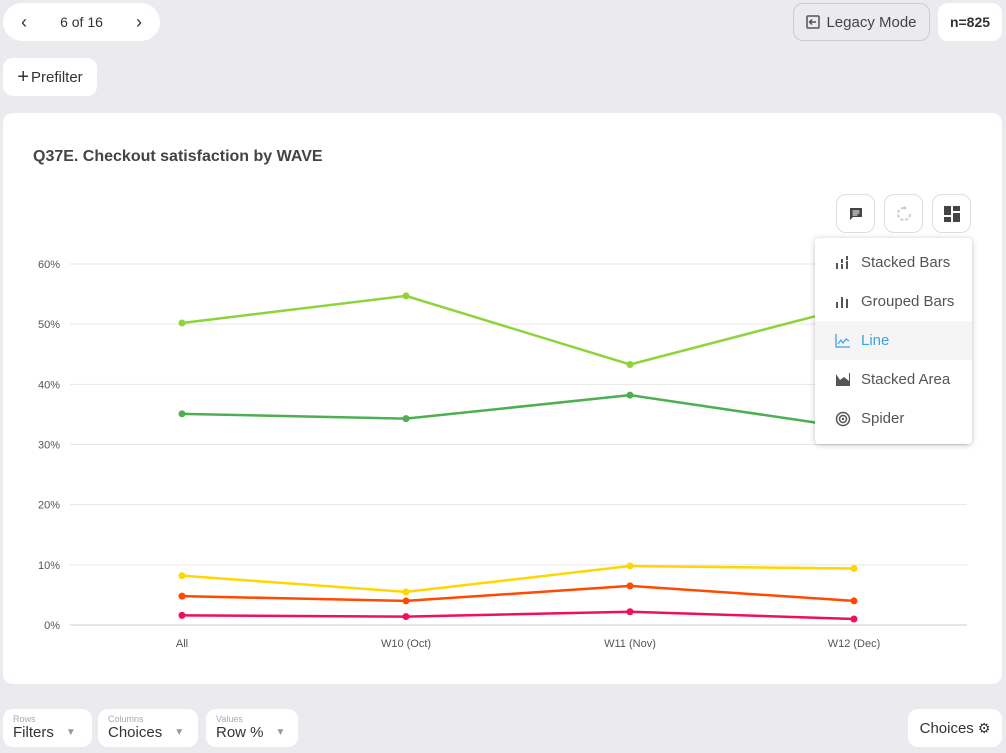 The image size is (1006, 753). I want to click on plus-icon: +, so click(23, 76).